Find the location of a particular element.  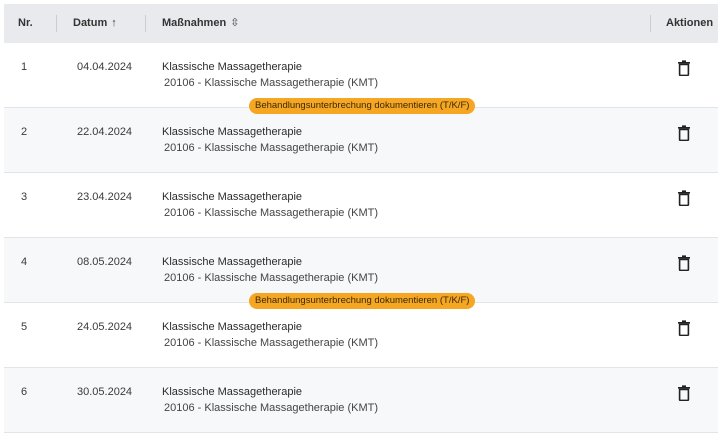

row-date: 23.04.2024 is located at coordinates (105, 197).